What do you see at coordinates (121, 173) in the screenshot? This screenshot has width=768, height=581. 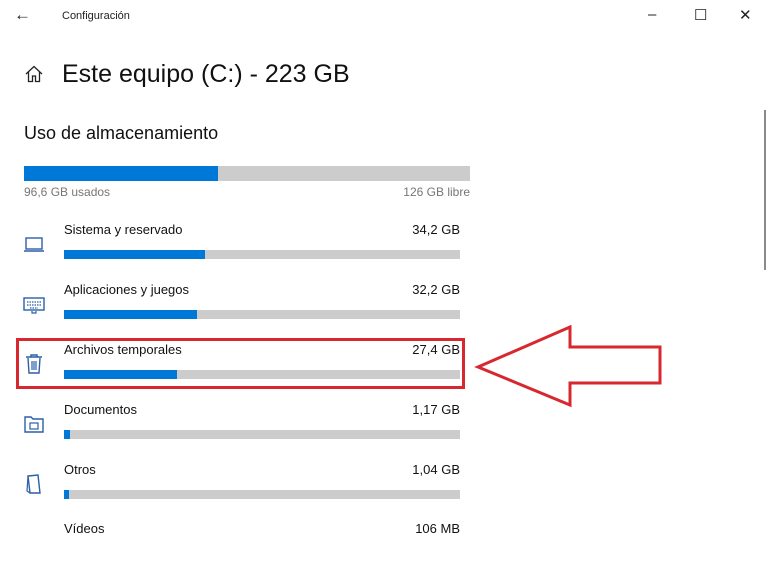 I see `total-usage-fill` at bounding box center [121, 173].